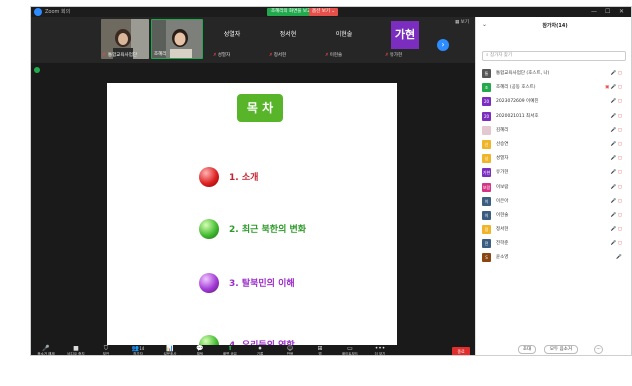  Describe the element at coordinates (344, 34) in the screenshot. I see `tile-display-name: 이현술` at that location.